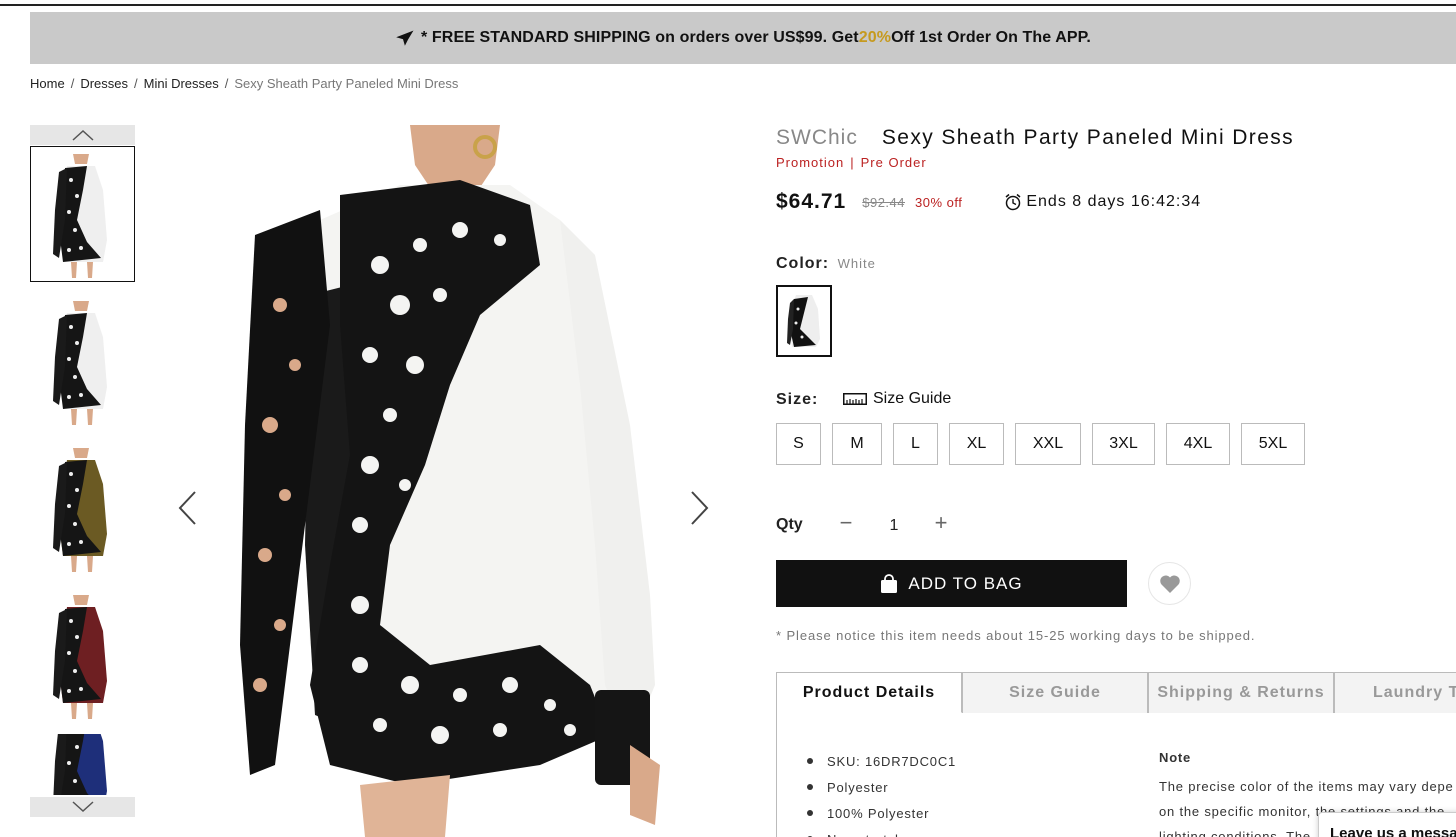 The width and height of the screenshot is (1456, 837). I want to click on detail-item: Non-stretchy, so click(881, 831).